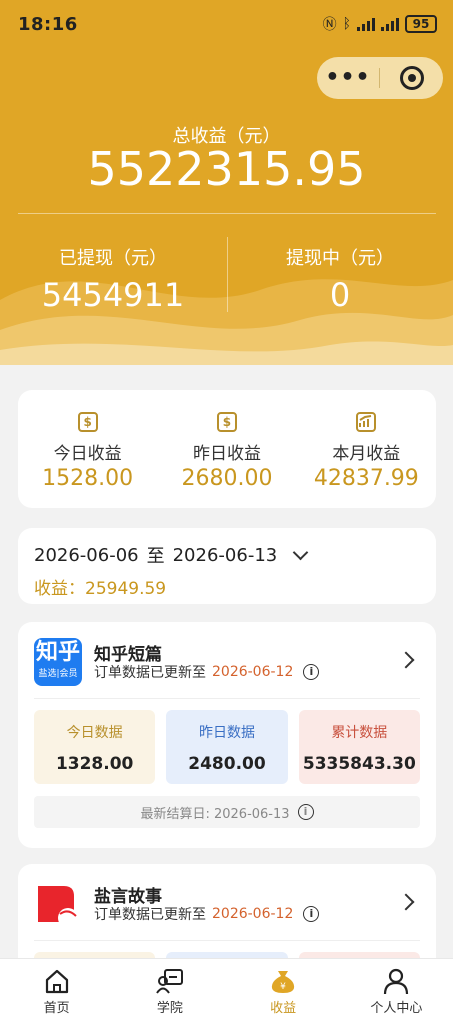 This screenshot has height=1024, width=453. Describe the element at coordinates (366, 422) in the screenshot. I see `chart-icon` at that location.